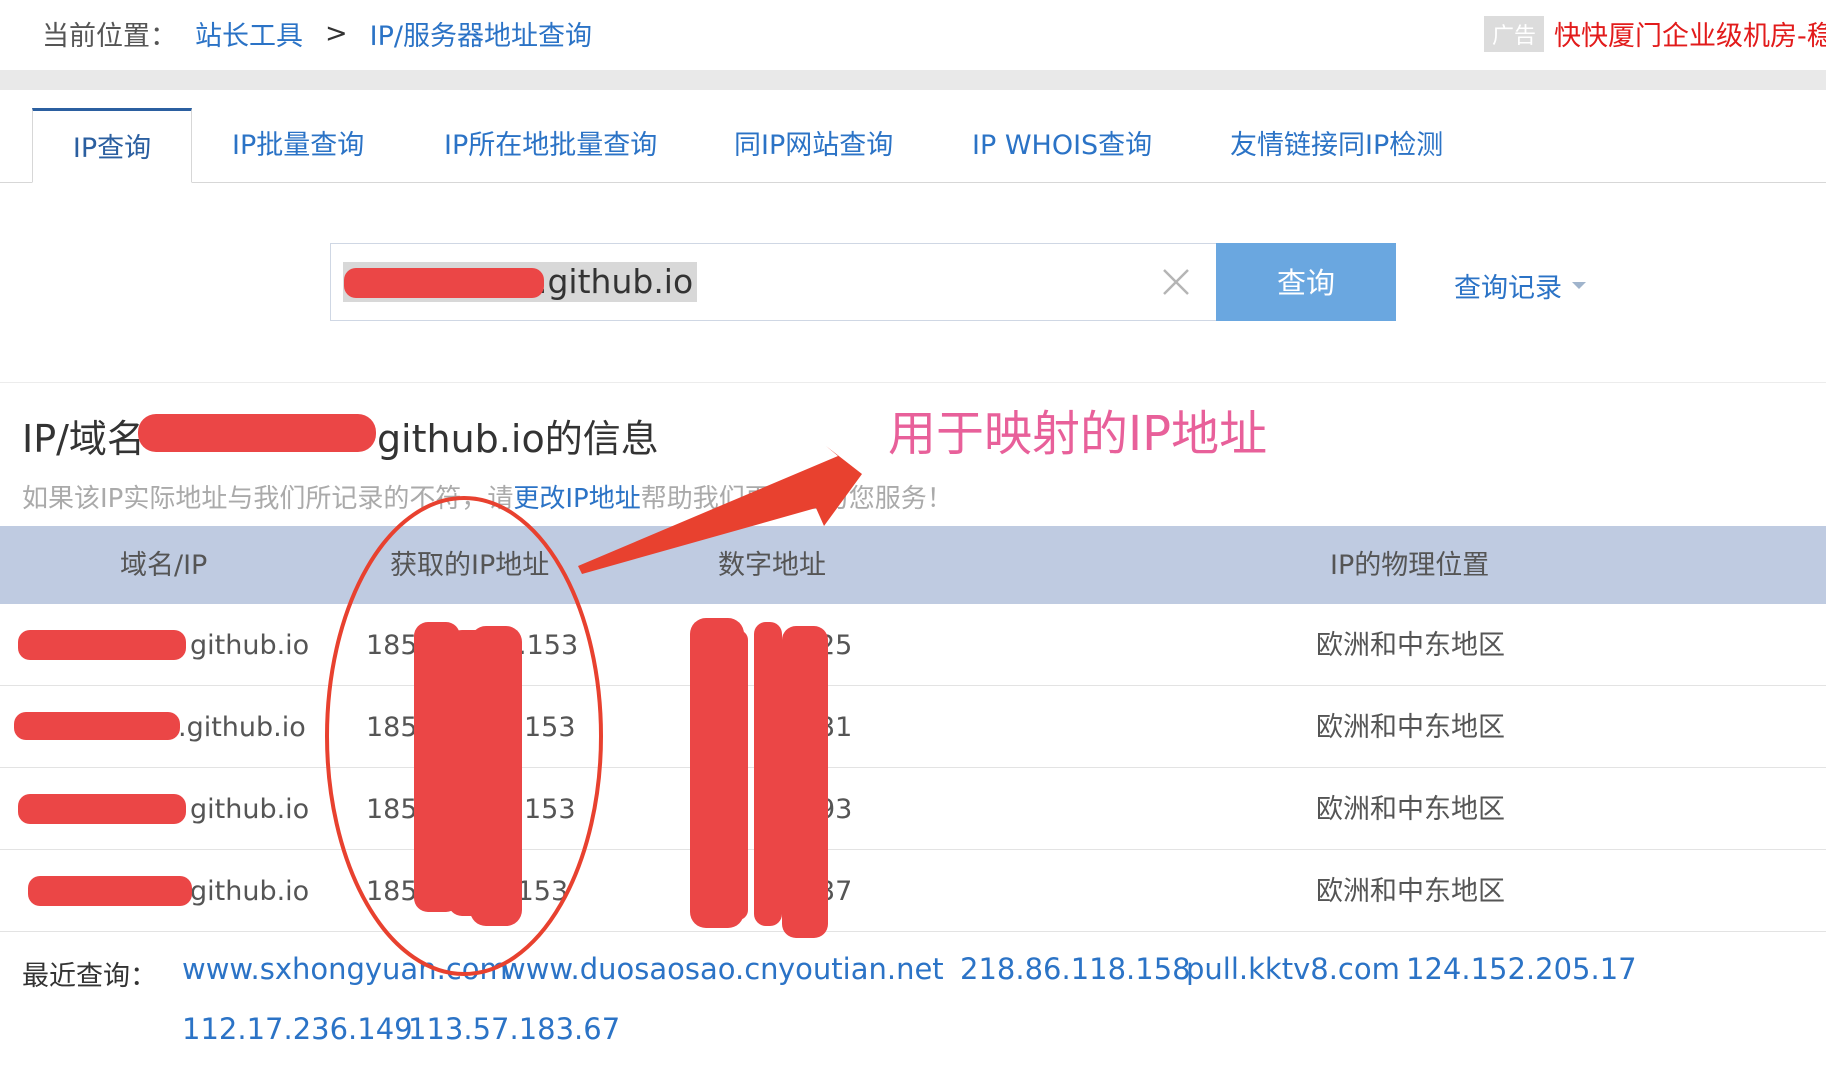 The width and height of the screenshot is (1826, 1066). I want to click on hint-text-after: 帮助我们更好的为您服务！, so click(796, 499).